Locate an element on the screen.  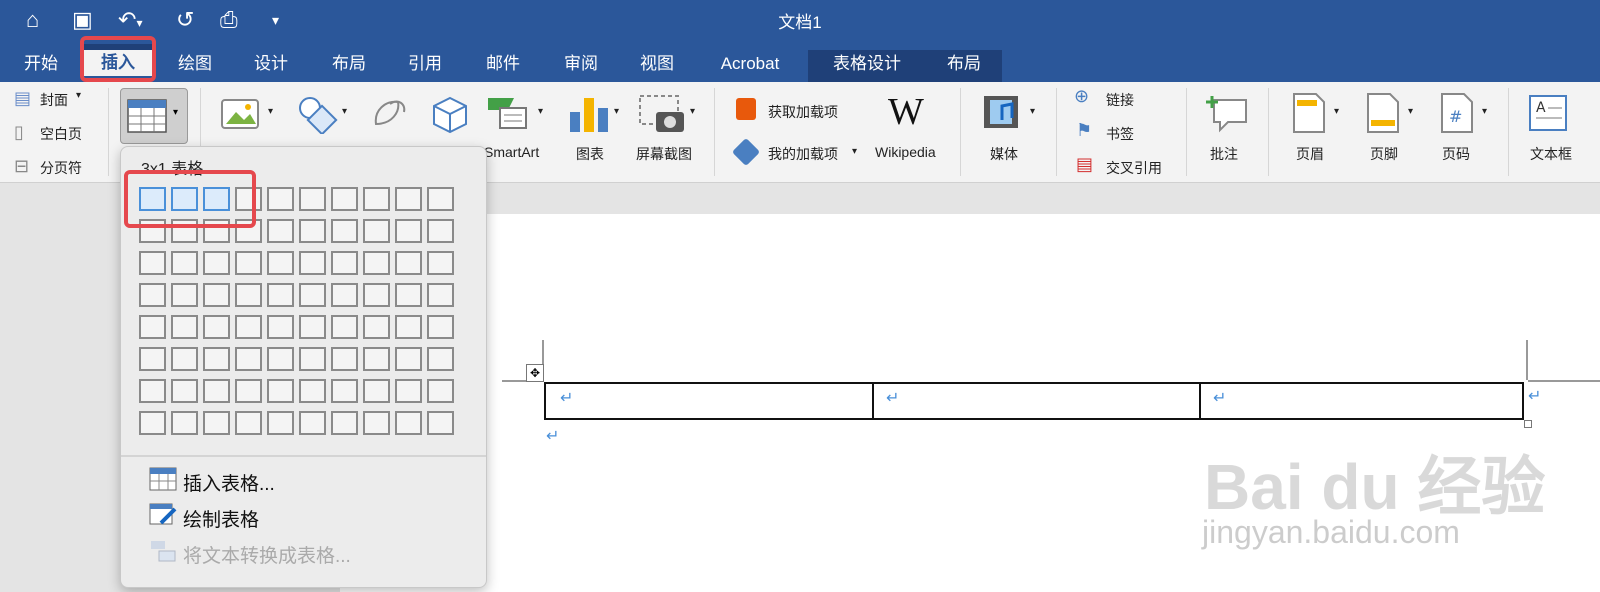
tab-draw: 绘图 is located at coordinates (195, 66).